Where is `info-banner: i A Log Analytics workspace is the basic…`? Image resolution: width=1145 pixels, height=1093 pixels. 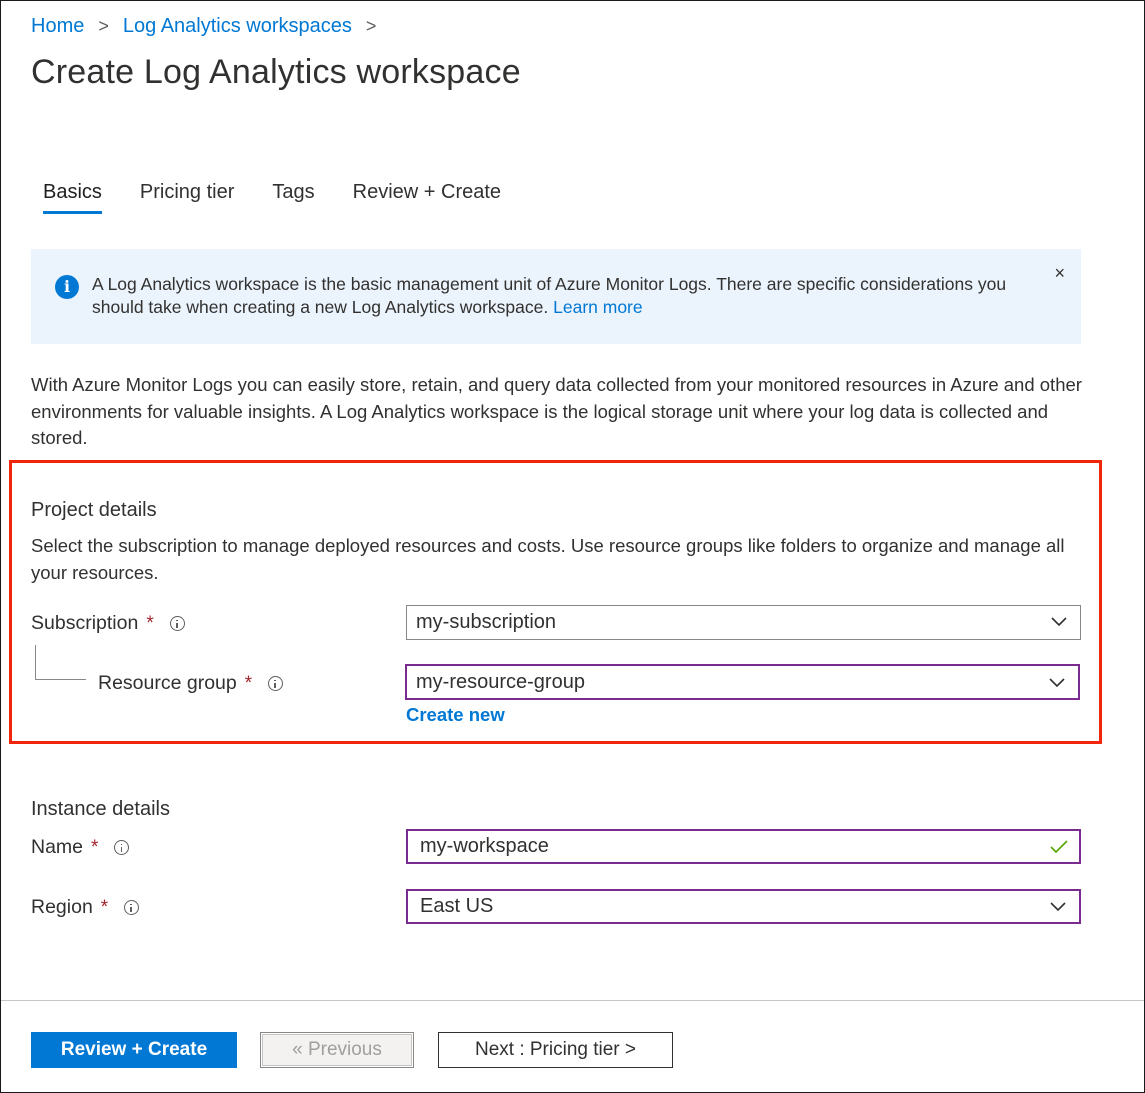
info-banner: i A Log Analytics workspace is the basic… is located at coordinates (556, 296).